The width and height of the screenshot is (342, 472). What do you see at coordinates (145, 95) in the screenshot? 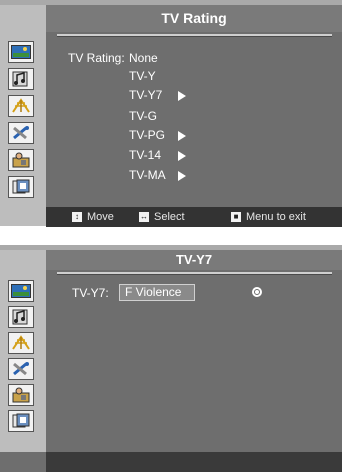
I see `menu-item-tv-y7: TV-Y7` at bounding box center [145, 95].